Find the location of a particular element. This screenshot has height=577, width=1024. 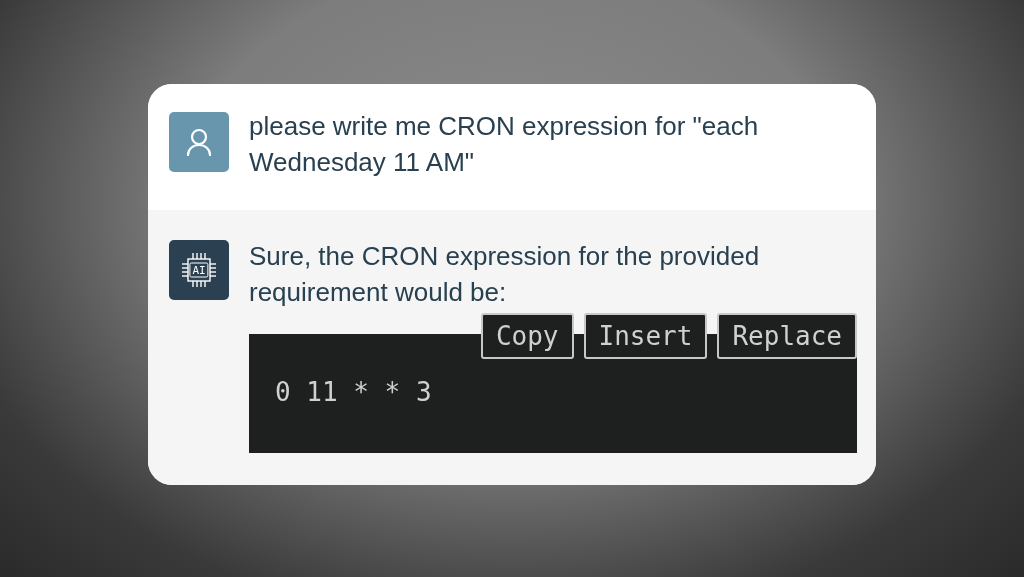

chip-icon is located at coordinates (199, 270).